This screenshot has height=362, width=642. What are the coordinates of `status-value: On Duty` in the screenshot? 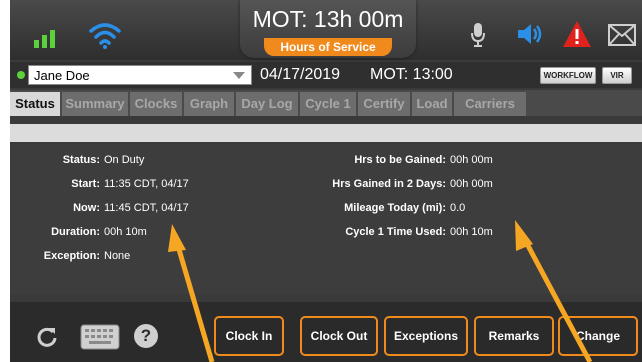 It's located at (124, 160).